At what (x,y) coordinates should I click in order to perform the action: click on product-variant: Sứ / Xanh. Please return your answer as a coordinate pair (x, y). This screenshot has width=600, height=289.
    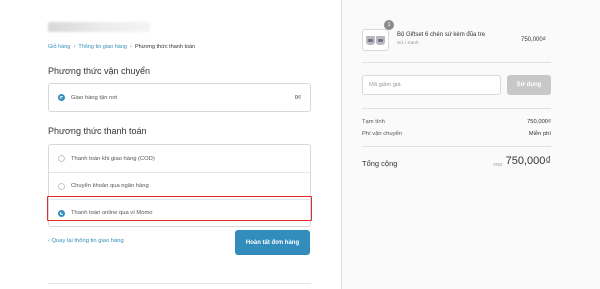
    Looking at the image, I should click on (408, 43).